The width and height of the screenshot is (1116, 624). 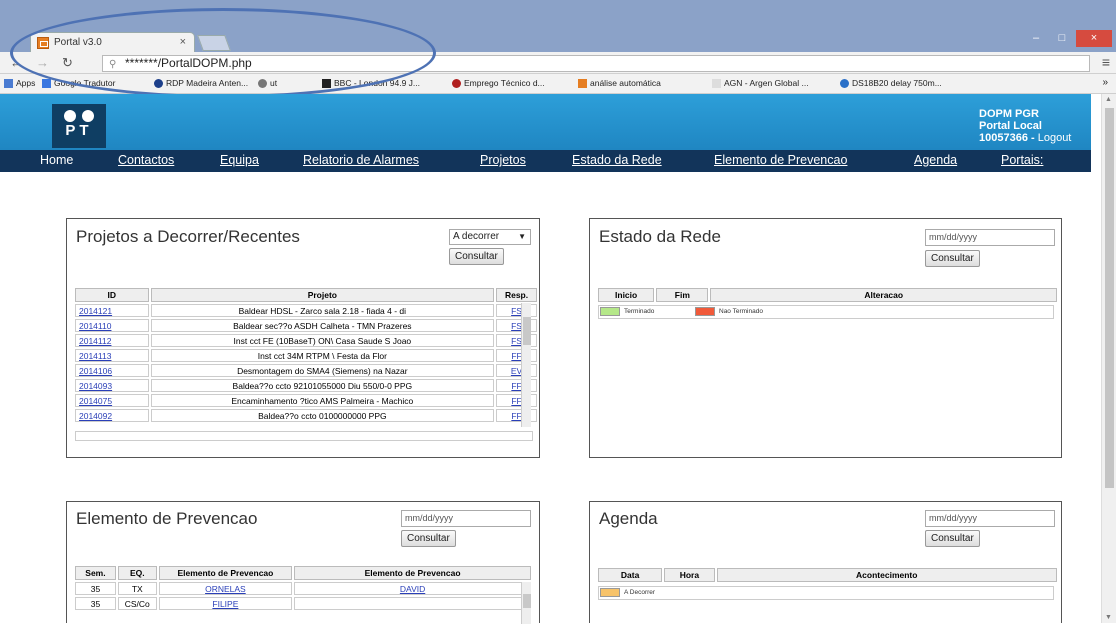 What do you see at coordinates (225, 589) in the screenshot?
I see `elemento-link: ORNELAS` at bounding box center [225, 589].